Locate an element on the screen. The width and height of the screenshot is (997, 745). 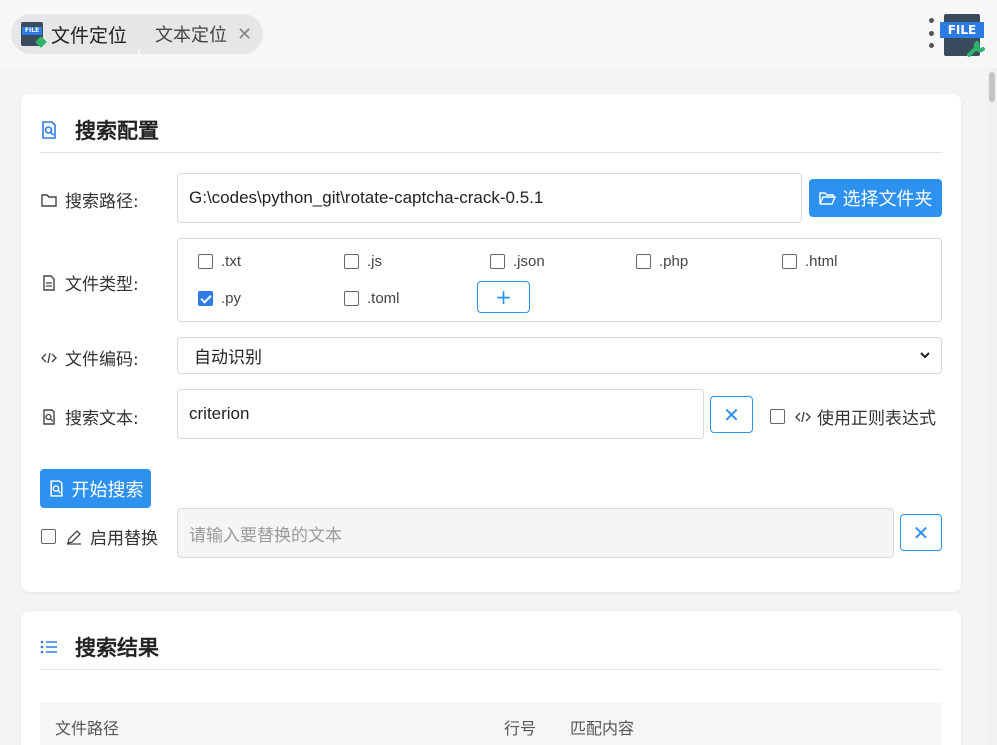
replace-checkbox is located at coordinates (48, 536).